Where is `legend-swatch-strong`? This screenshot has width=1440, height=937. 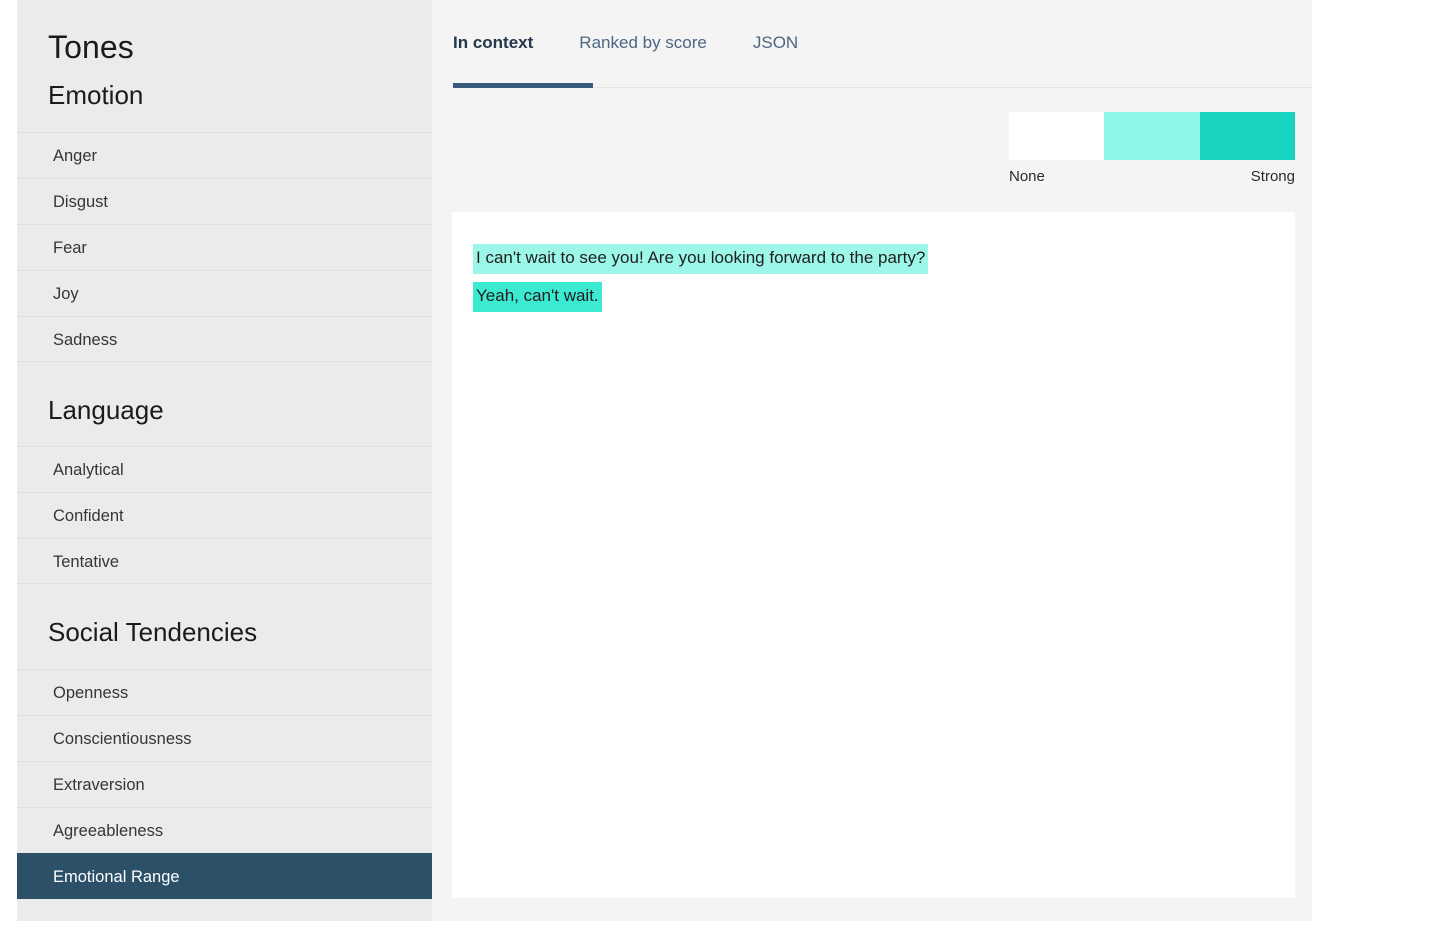 legend-swatch-strong is located at coordinates (1247, 136).